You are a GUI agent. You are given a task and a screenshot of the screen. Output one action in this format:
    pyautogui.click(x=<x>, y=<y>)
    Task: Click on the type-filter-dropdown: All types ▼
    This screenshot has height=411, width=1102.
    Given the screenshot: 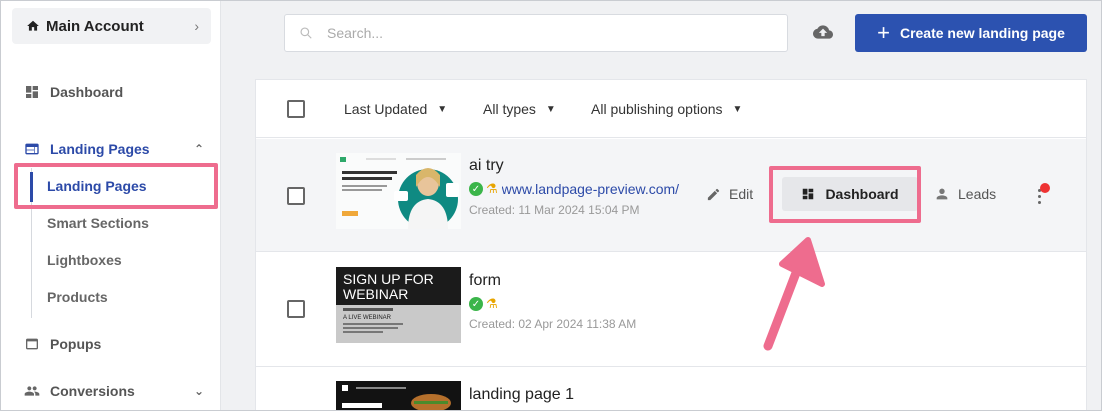 What is the action you would take?
    pyautogui.click(x=519, y=109)
    